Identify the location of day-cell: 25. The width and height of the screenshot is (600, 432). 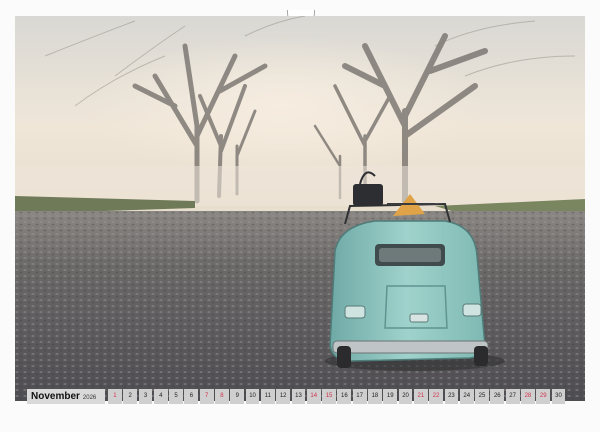
(482, 396).